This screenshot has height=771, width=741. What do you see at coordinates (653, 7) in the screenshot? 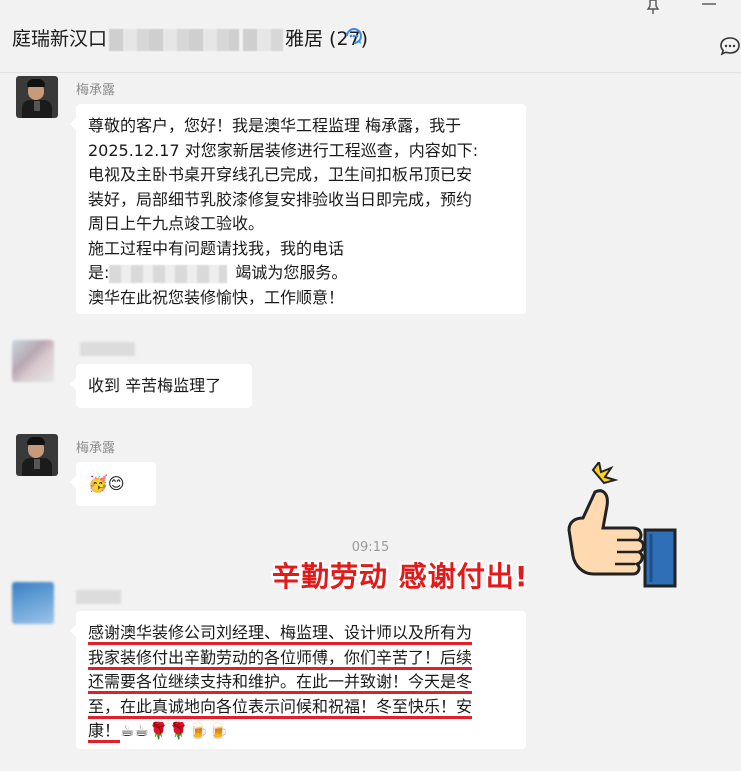
I see `pin-icon` at bounding box center [653, 7].